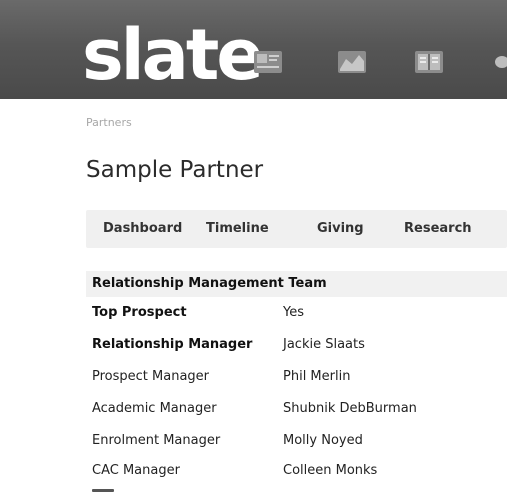  I want to click on field-row-academic-manager: Academic Manager Shubnik DebBurman, so click(299, 412).